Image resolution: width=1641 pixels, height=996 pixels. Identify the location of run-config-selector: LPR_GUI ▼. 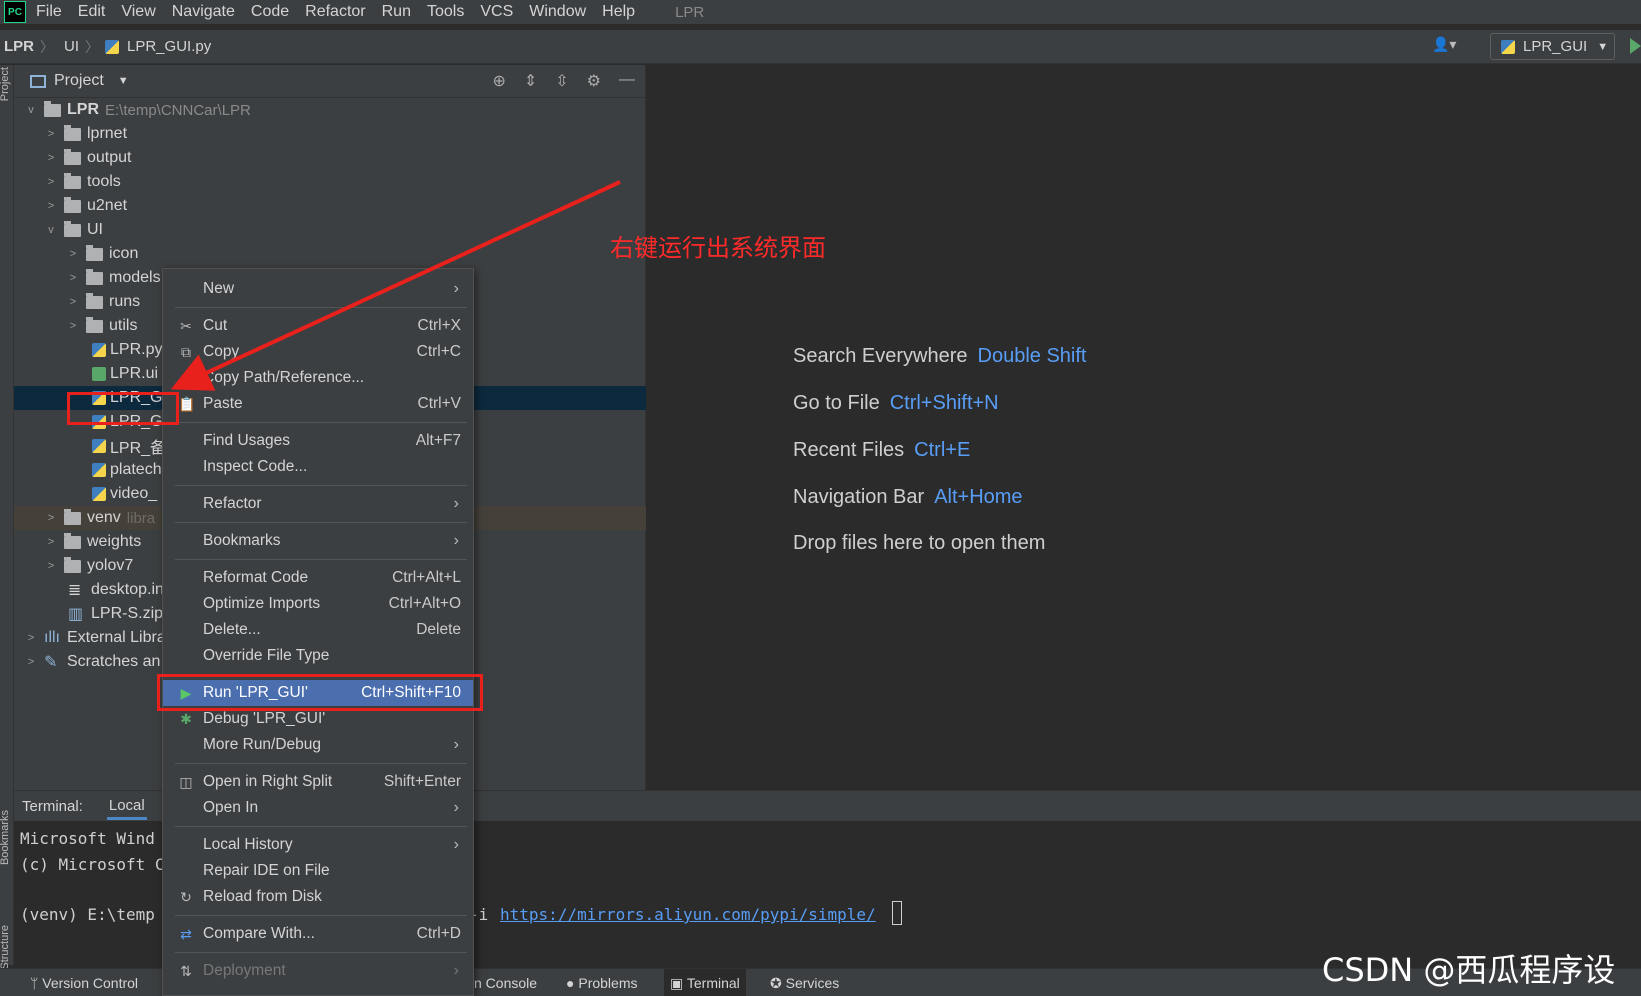
(1552, 46).